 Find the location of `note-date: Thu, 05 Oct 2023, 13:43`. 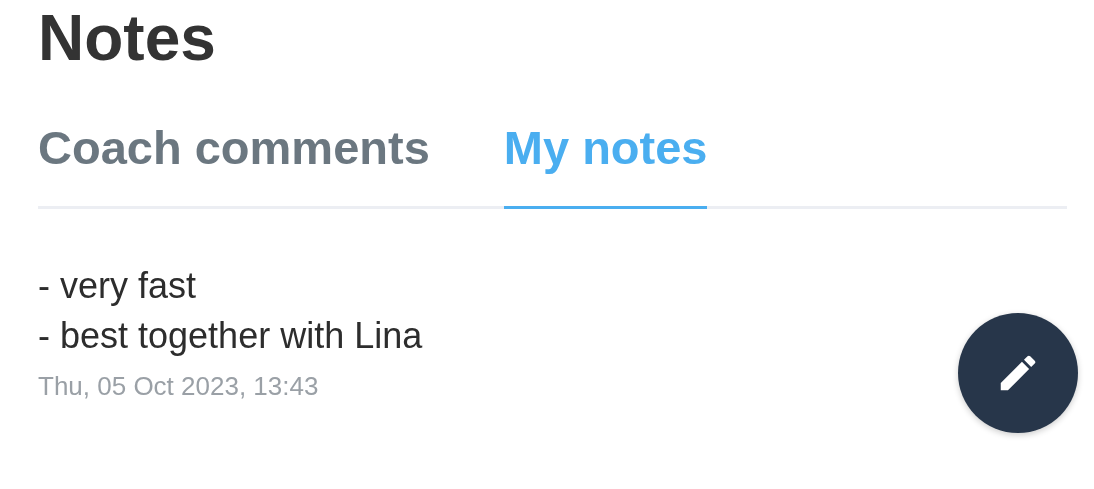

note-date: Thu, 05 Oct 2023, 13:43 is located at coordinates (178, 386).